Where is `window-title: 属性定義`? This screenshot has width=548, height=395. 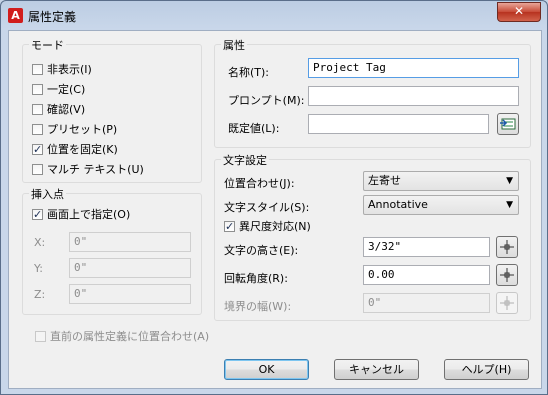 window-title: 属性定義 is located at coordinates (52, 17).